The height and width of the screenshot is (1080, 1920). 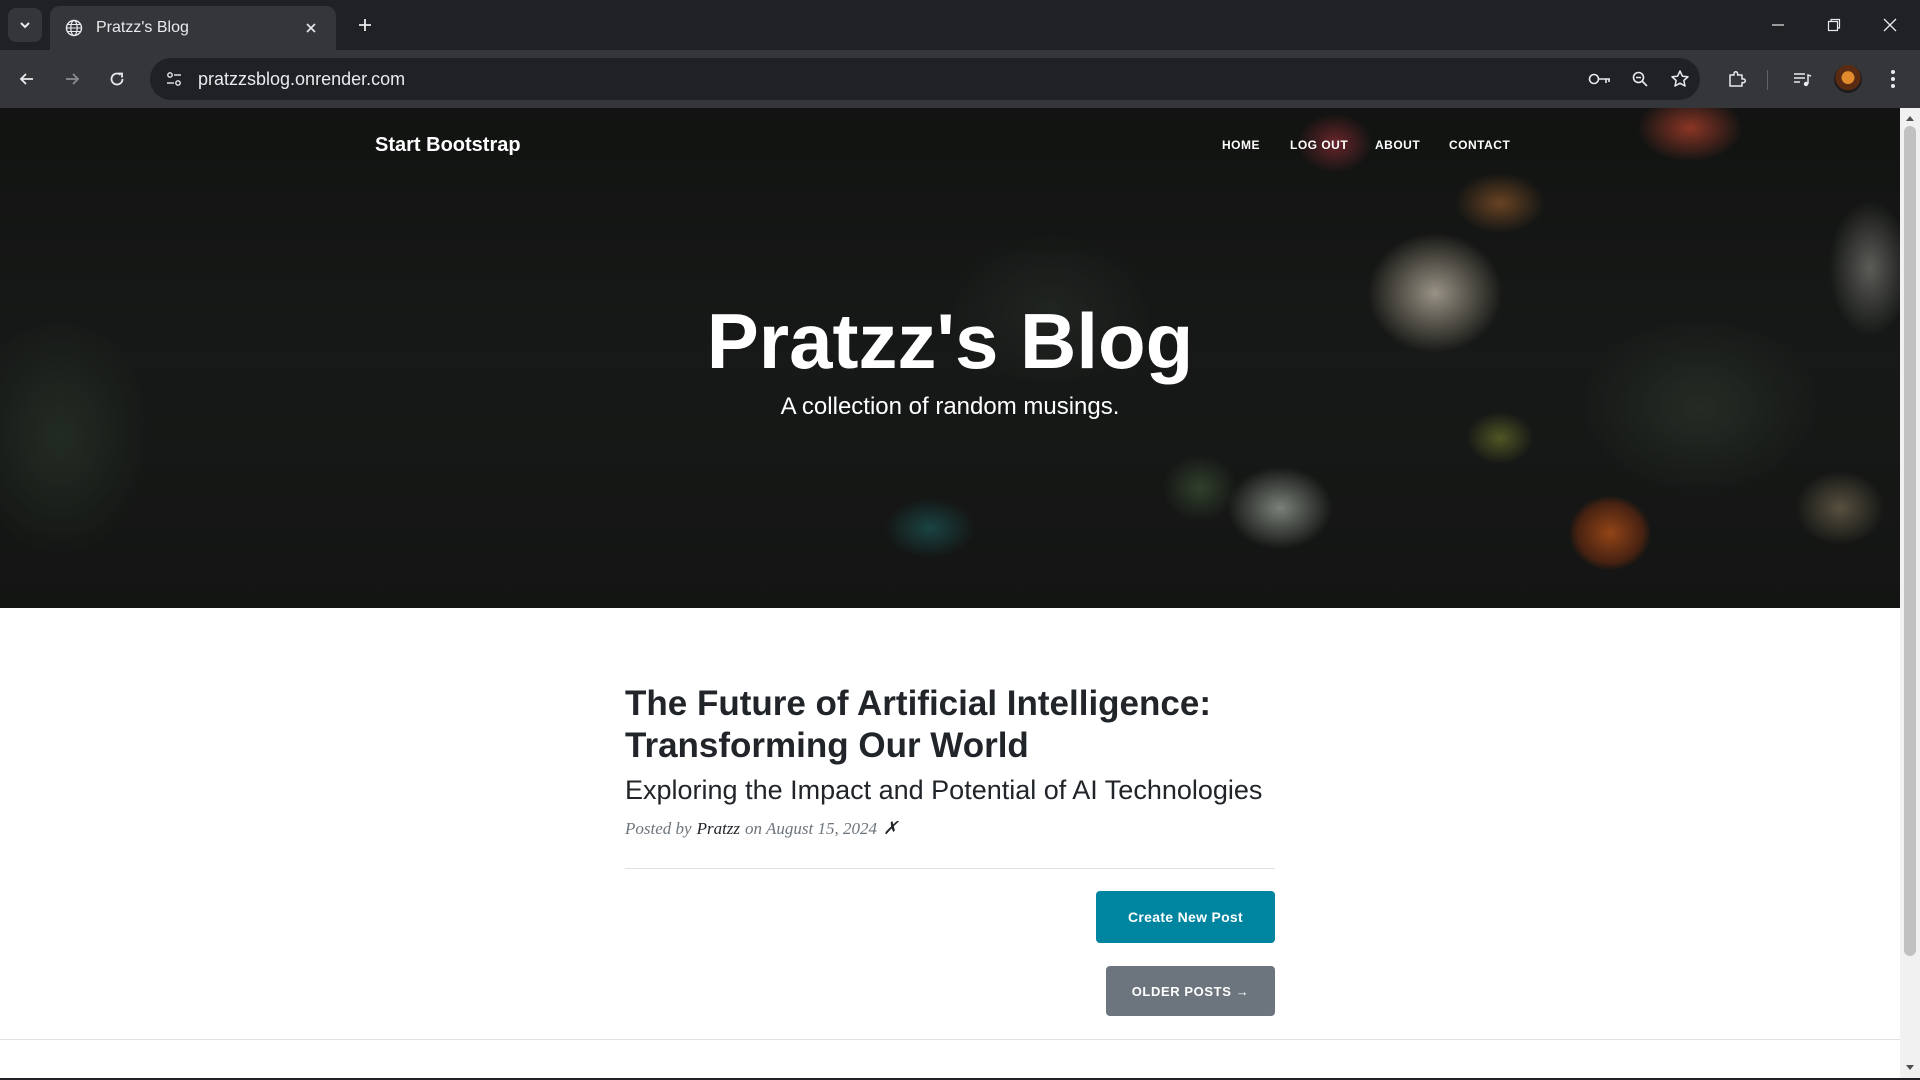 I want to click on media-control-button, so click(x=1802, y=79).